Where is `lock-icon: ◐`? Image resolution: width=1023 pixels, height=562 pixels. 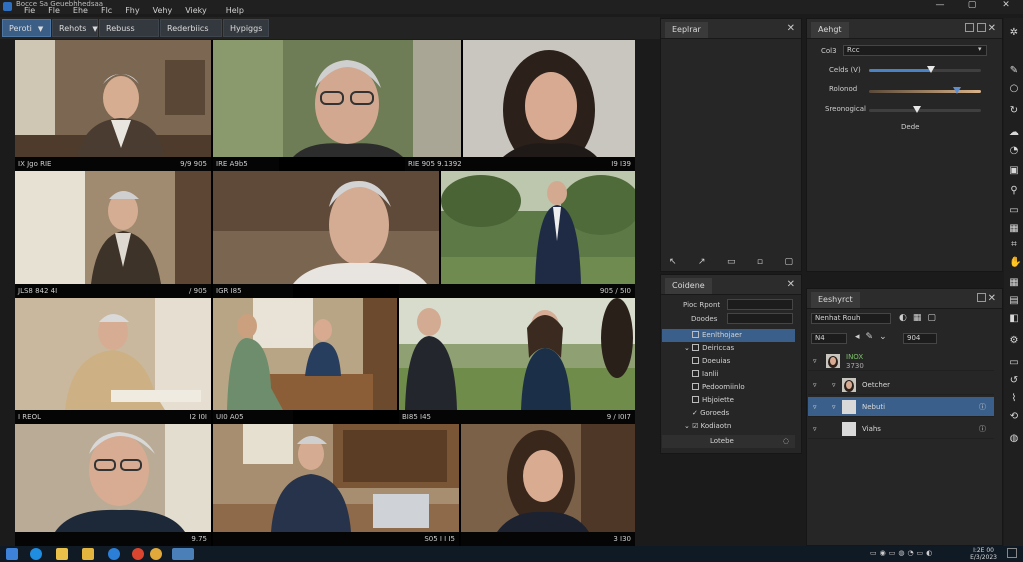 lock-icon: ◐ is located at coordinates (903, 318).